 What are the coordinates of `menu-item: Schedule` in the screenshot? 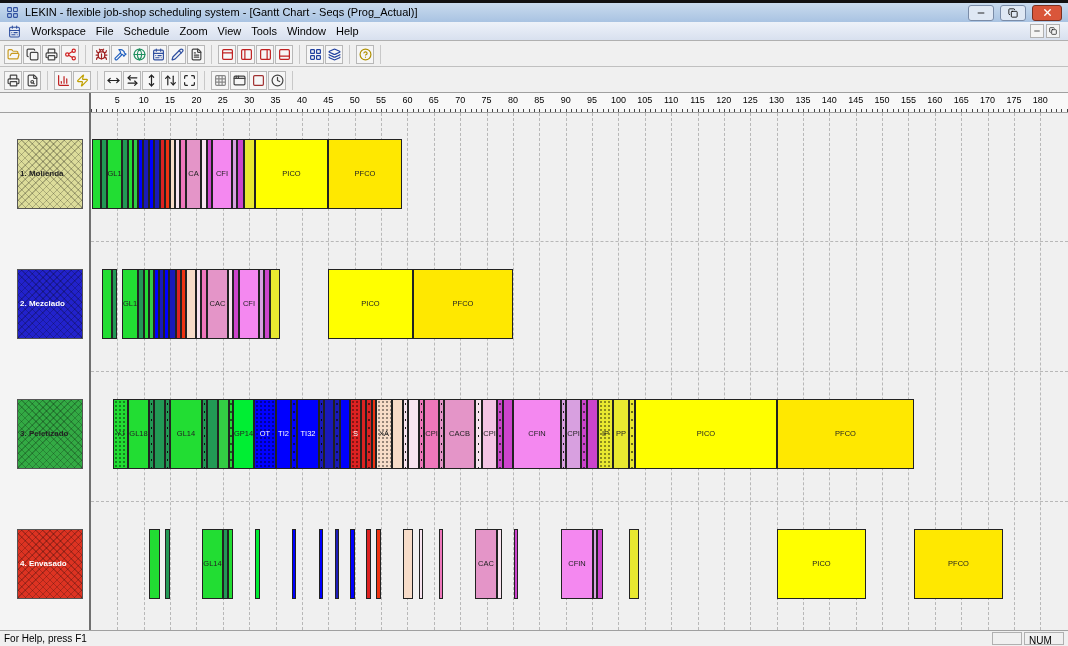 It's located at (146, 31).